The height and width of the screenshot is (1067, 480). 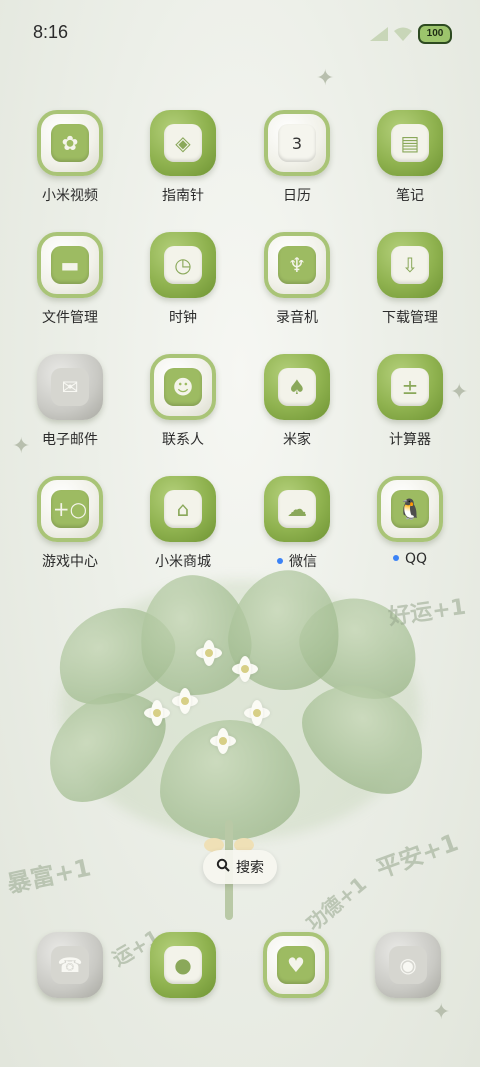 I want to click on wallpaper-fortune-text: 好运+1, so click(x=427, y=612).